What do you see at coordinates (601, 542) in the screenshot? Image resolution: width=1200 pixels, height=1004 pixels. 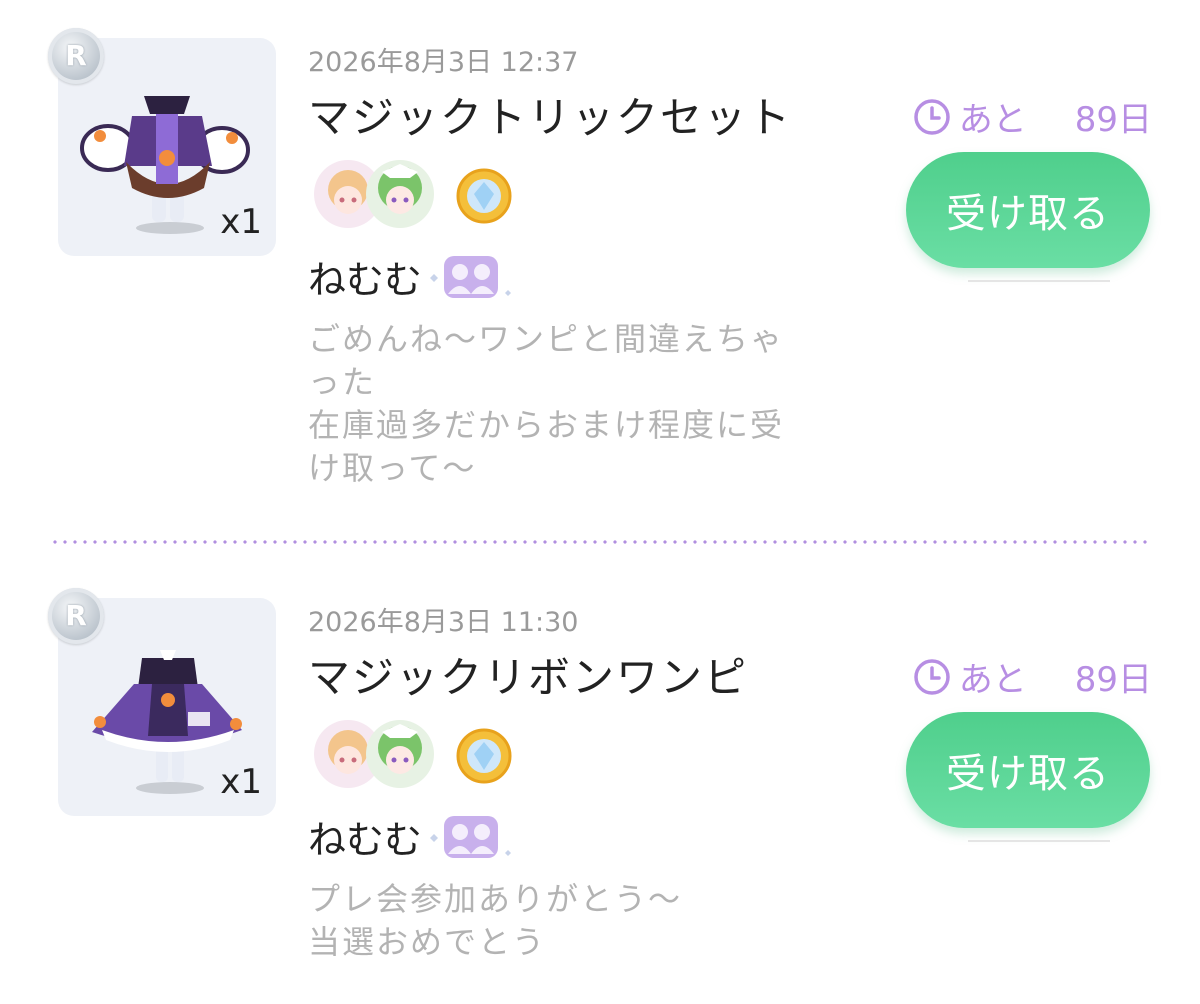 I see `dotted-divider` at bounding box center [601, 542].